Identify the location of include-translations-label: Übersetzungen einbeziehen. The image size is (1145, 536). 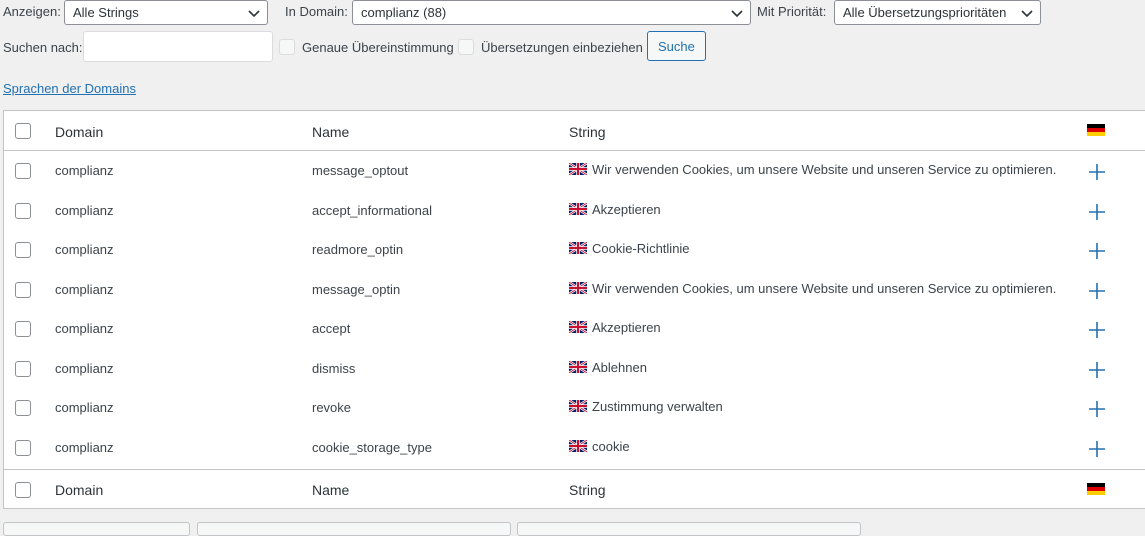
(562, 47).